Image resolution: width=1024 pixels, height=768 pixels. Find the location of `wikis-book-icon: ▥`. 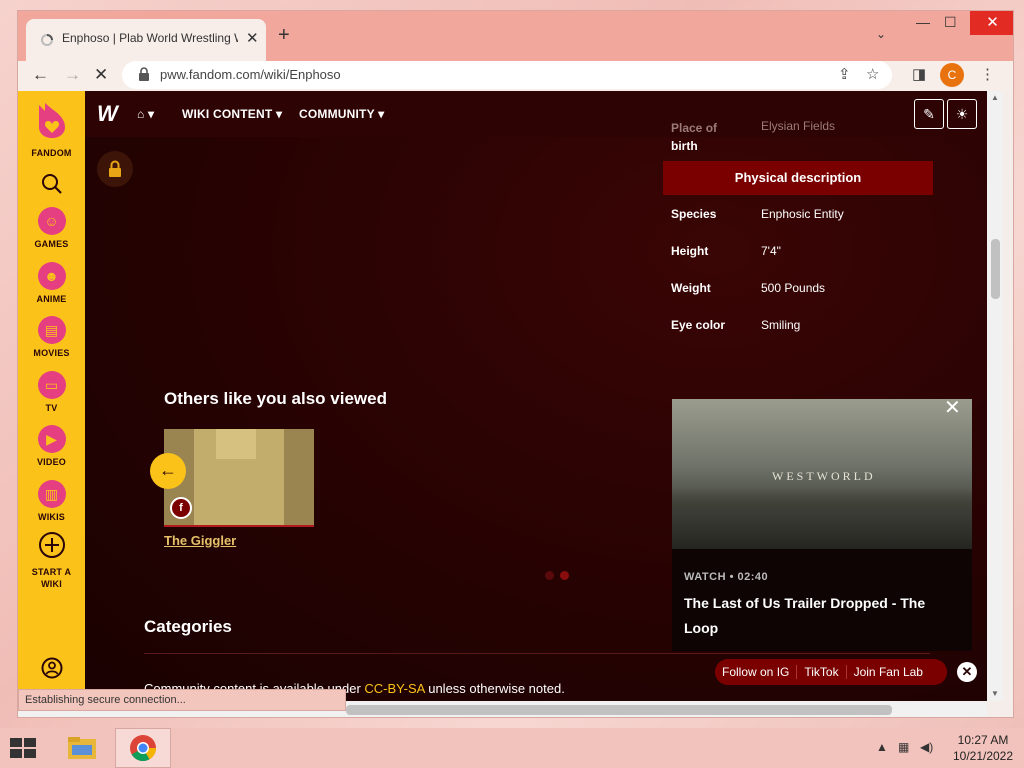

wikis-book-icon: ▥ is located at coordinates (51, 494).